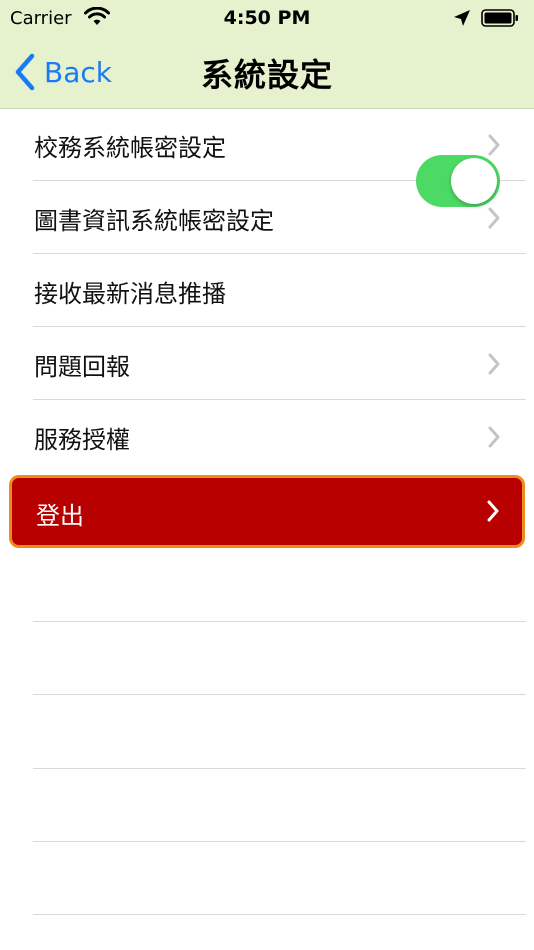 The height and width of the screenshot is (950, 534). I want to click on page-title: 系統設定, so click(266, 75).